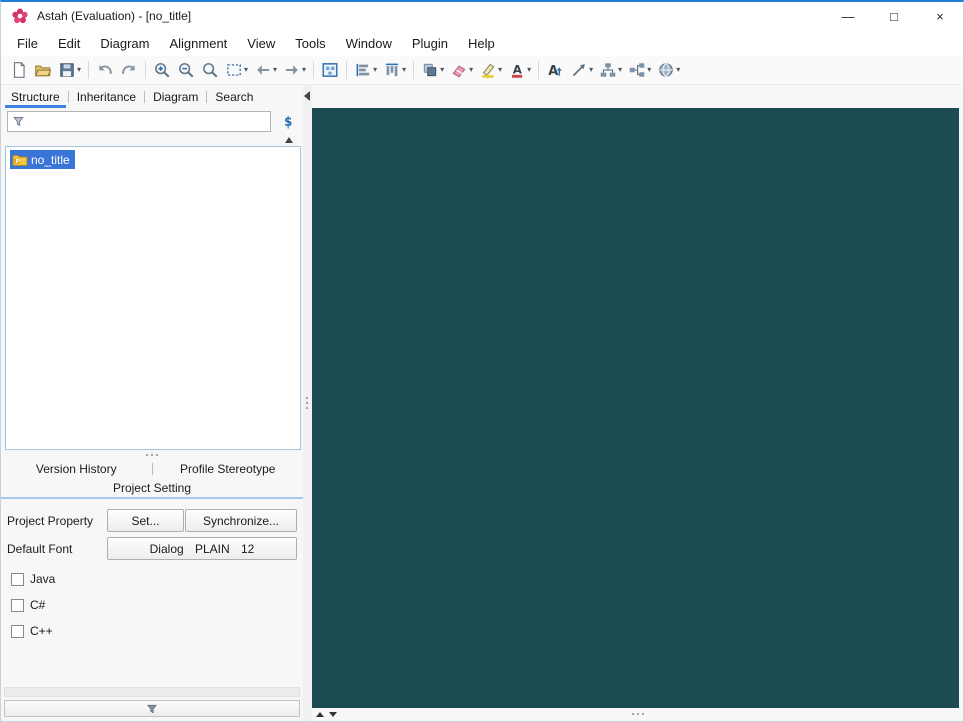 This screenshot has height=722, width=964. I want to click on panel-canvas-splitter, so click(307, 403).